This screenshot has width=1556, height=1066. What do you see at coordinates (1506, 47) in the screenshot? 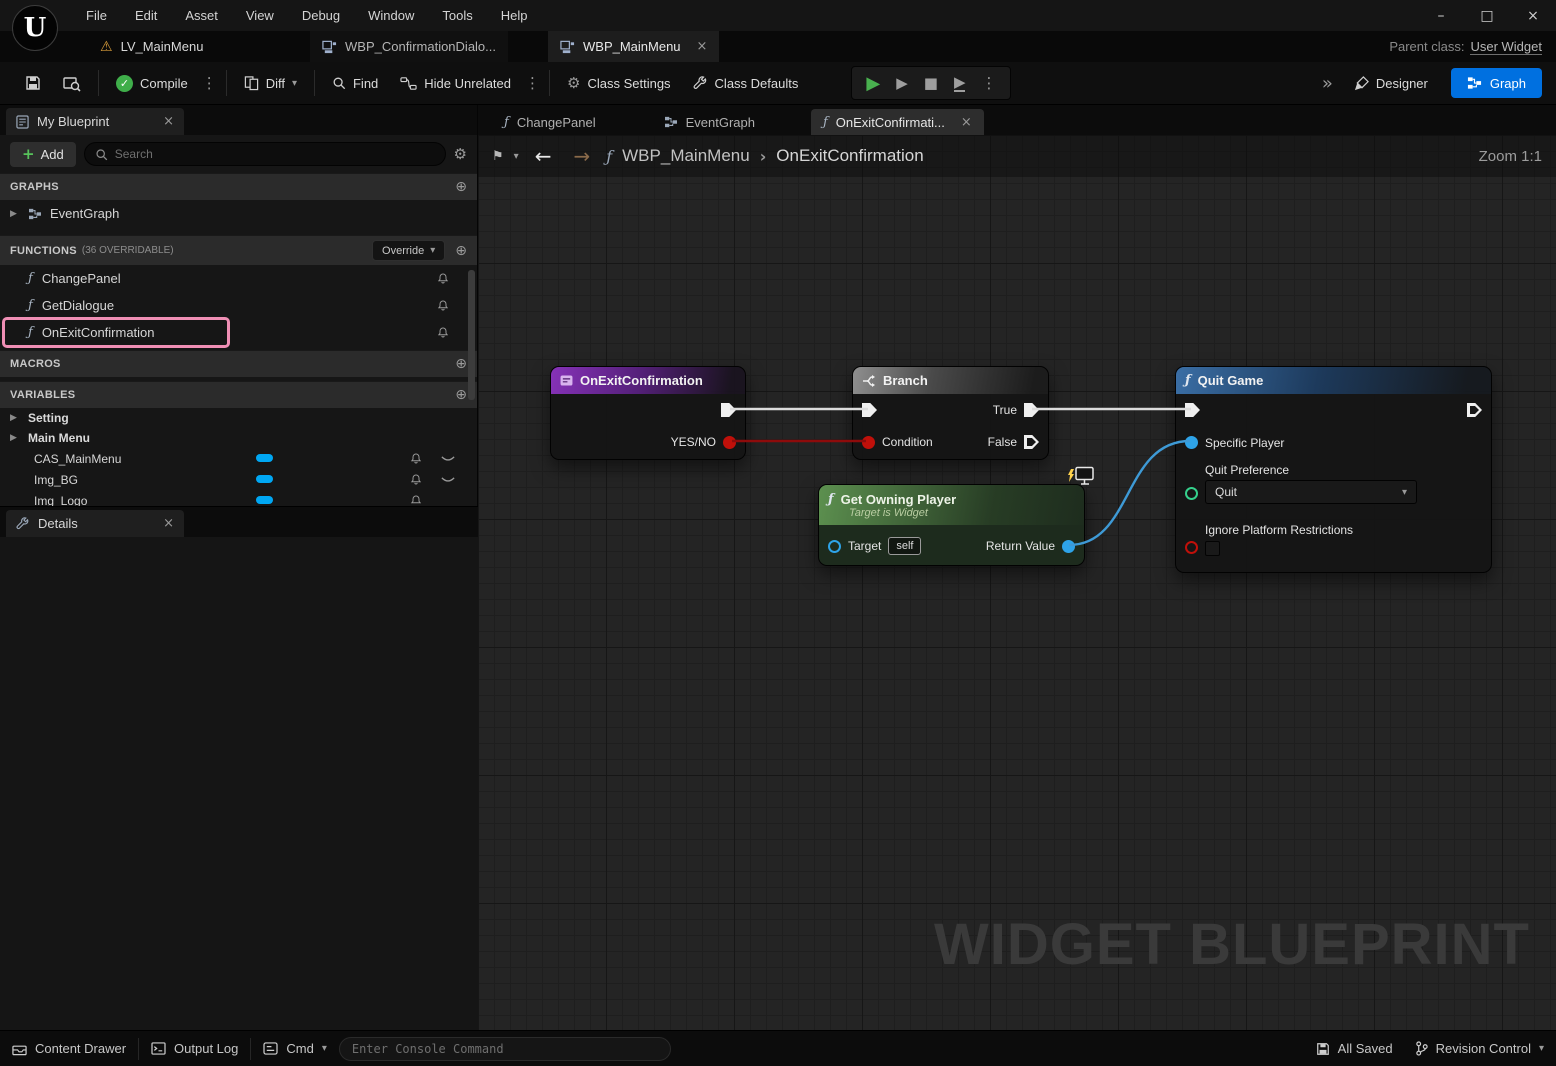
I see `parent-class-link: User Widget` at bounding box center [1506, 47].